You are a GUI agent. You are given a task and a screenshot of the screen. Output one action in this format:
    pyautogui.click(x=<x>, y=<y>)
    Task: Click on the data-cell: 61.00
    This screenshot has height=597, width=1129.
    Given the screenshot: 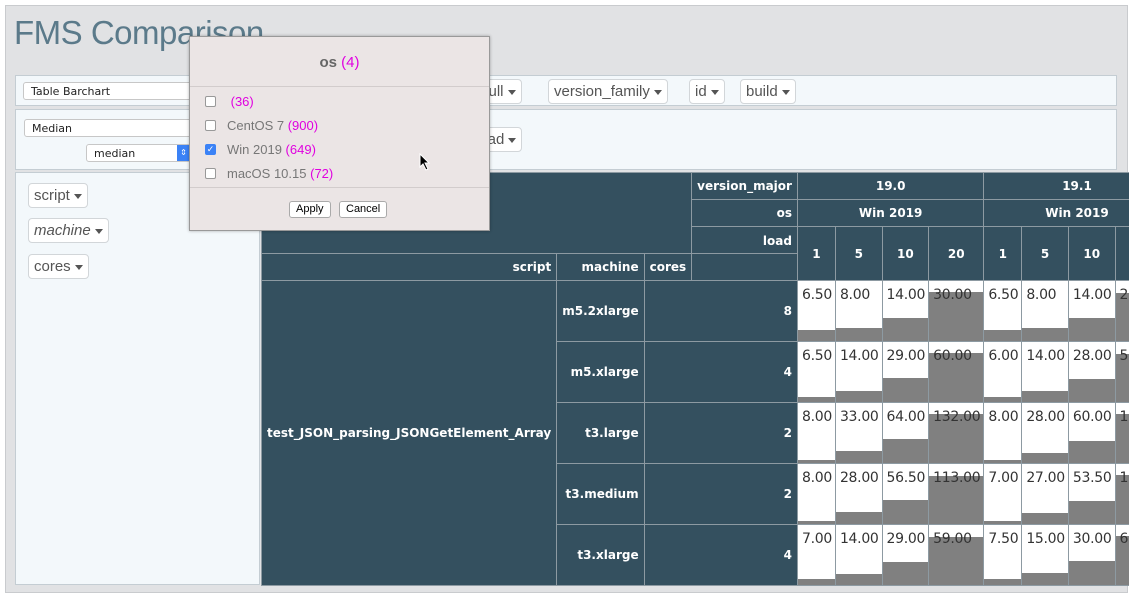 What is the action you would take?
    pyautogui.click(x=1121, y=555)
    